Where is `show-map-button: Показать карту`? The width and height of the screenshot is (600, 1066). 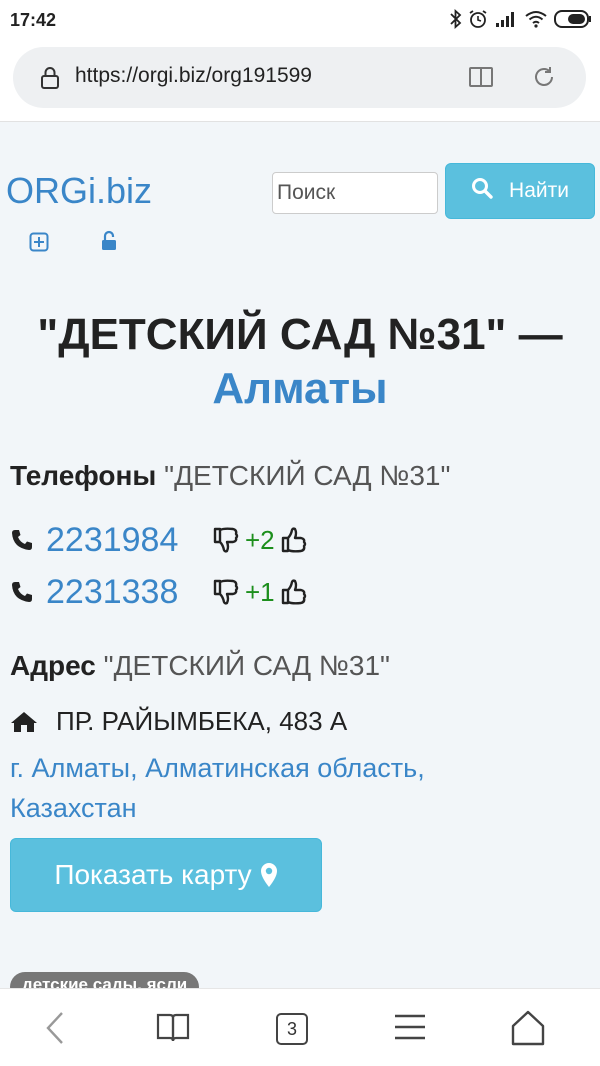 show-map-button: Показать карту is located at coordinates (166, 875).